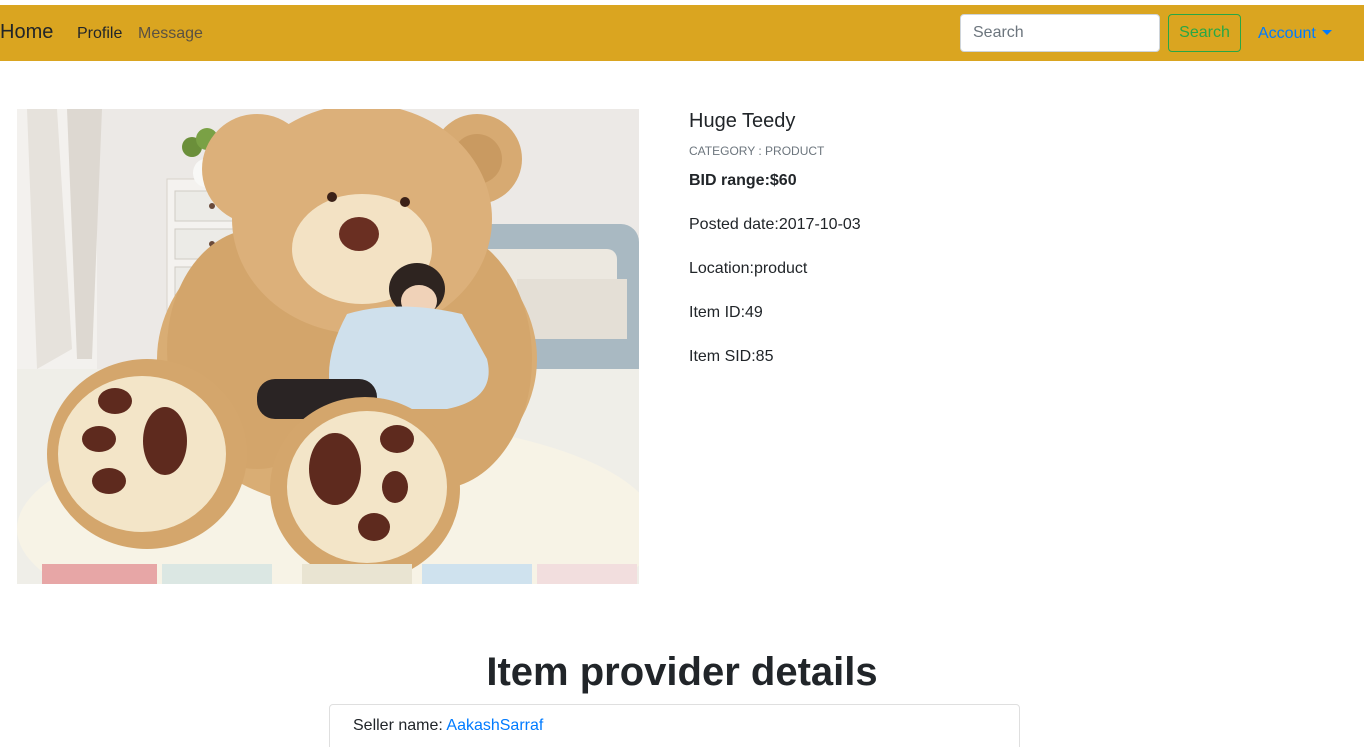  What do you see at coordinates (743, 180) in the screenshot?
I see `bid-range: BID range:$60` at bounding box center [743, 180].